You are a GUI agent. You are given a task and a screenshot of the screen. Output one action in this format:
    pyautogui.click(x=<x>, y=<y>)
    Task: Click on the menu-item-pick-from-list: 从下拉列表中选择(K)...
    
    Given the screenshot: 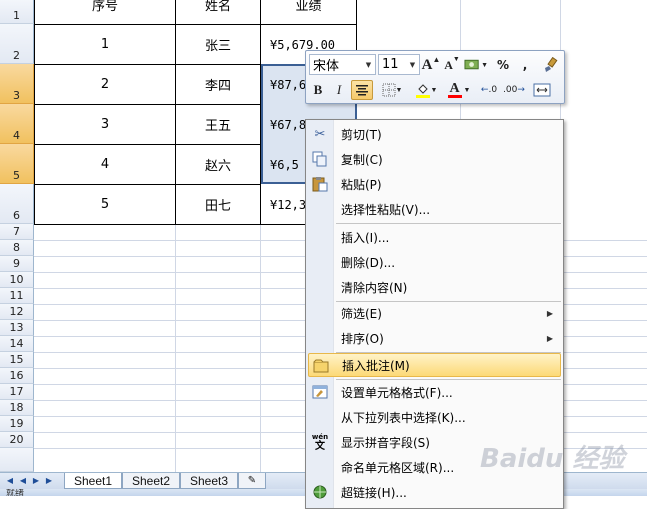 What is the action you would take?
    pyautogui.click(x=434, y=417)
    